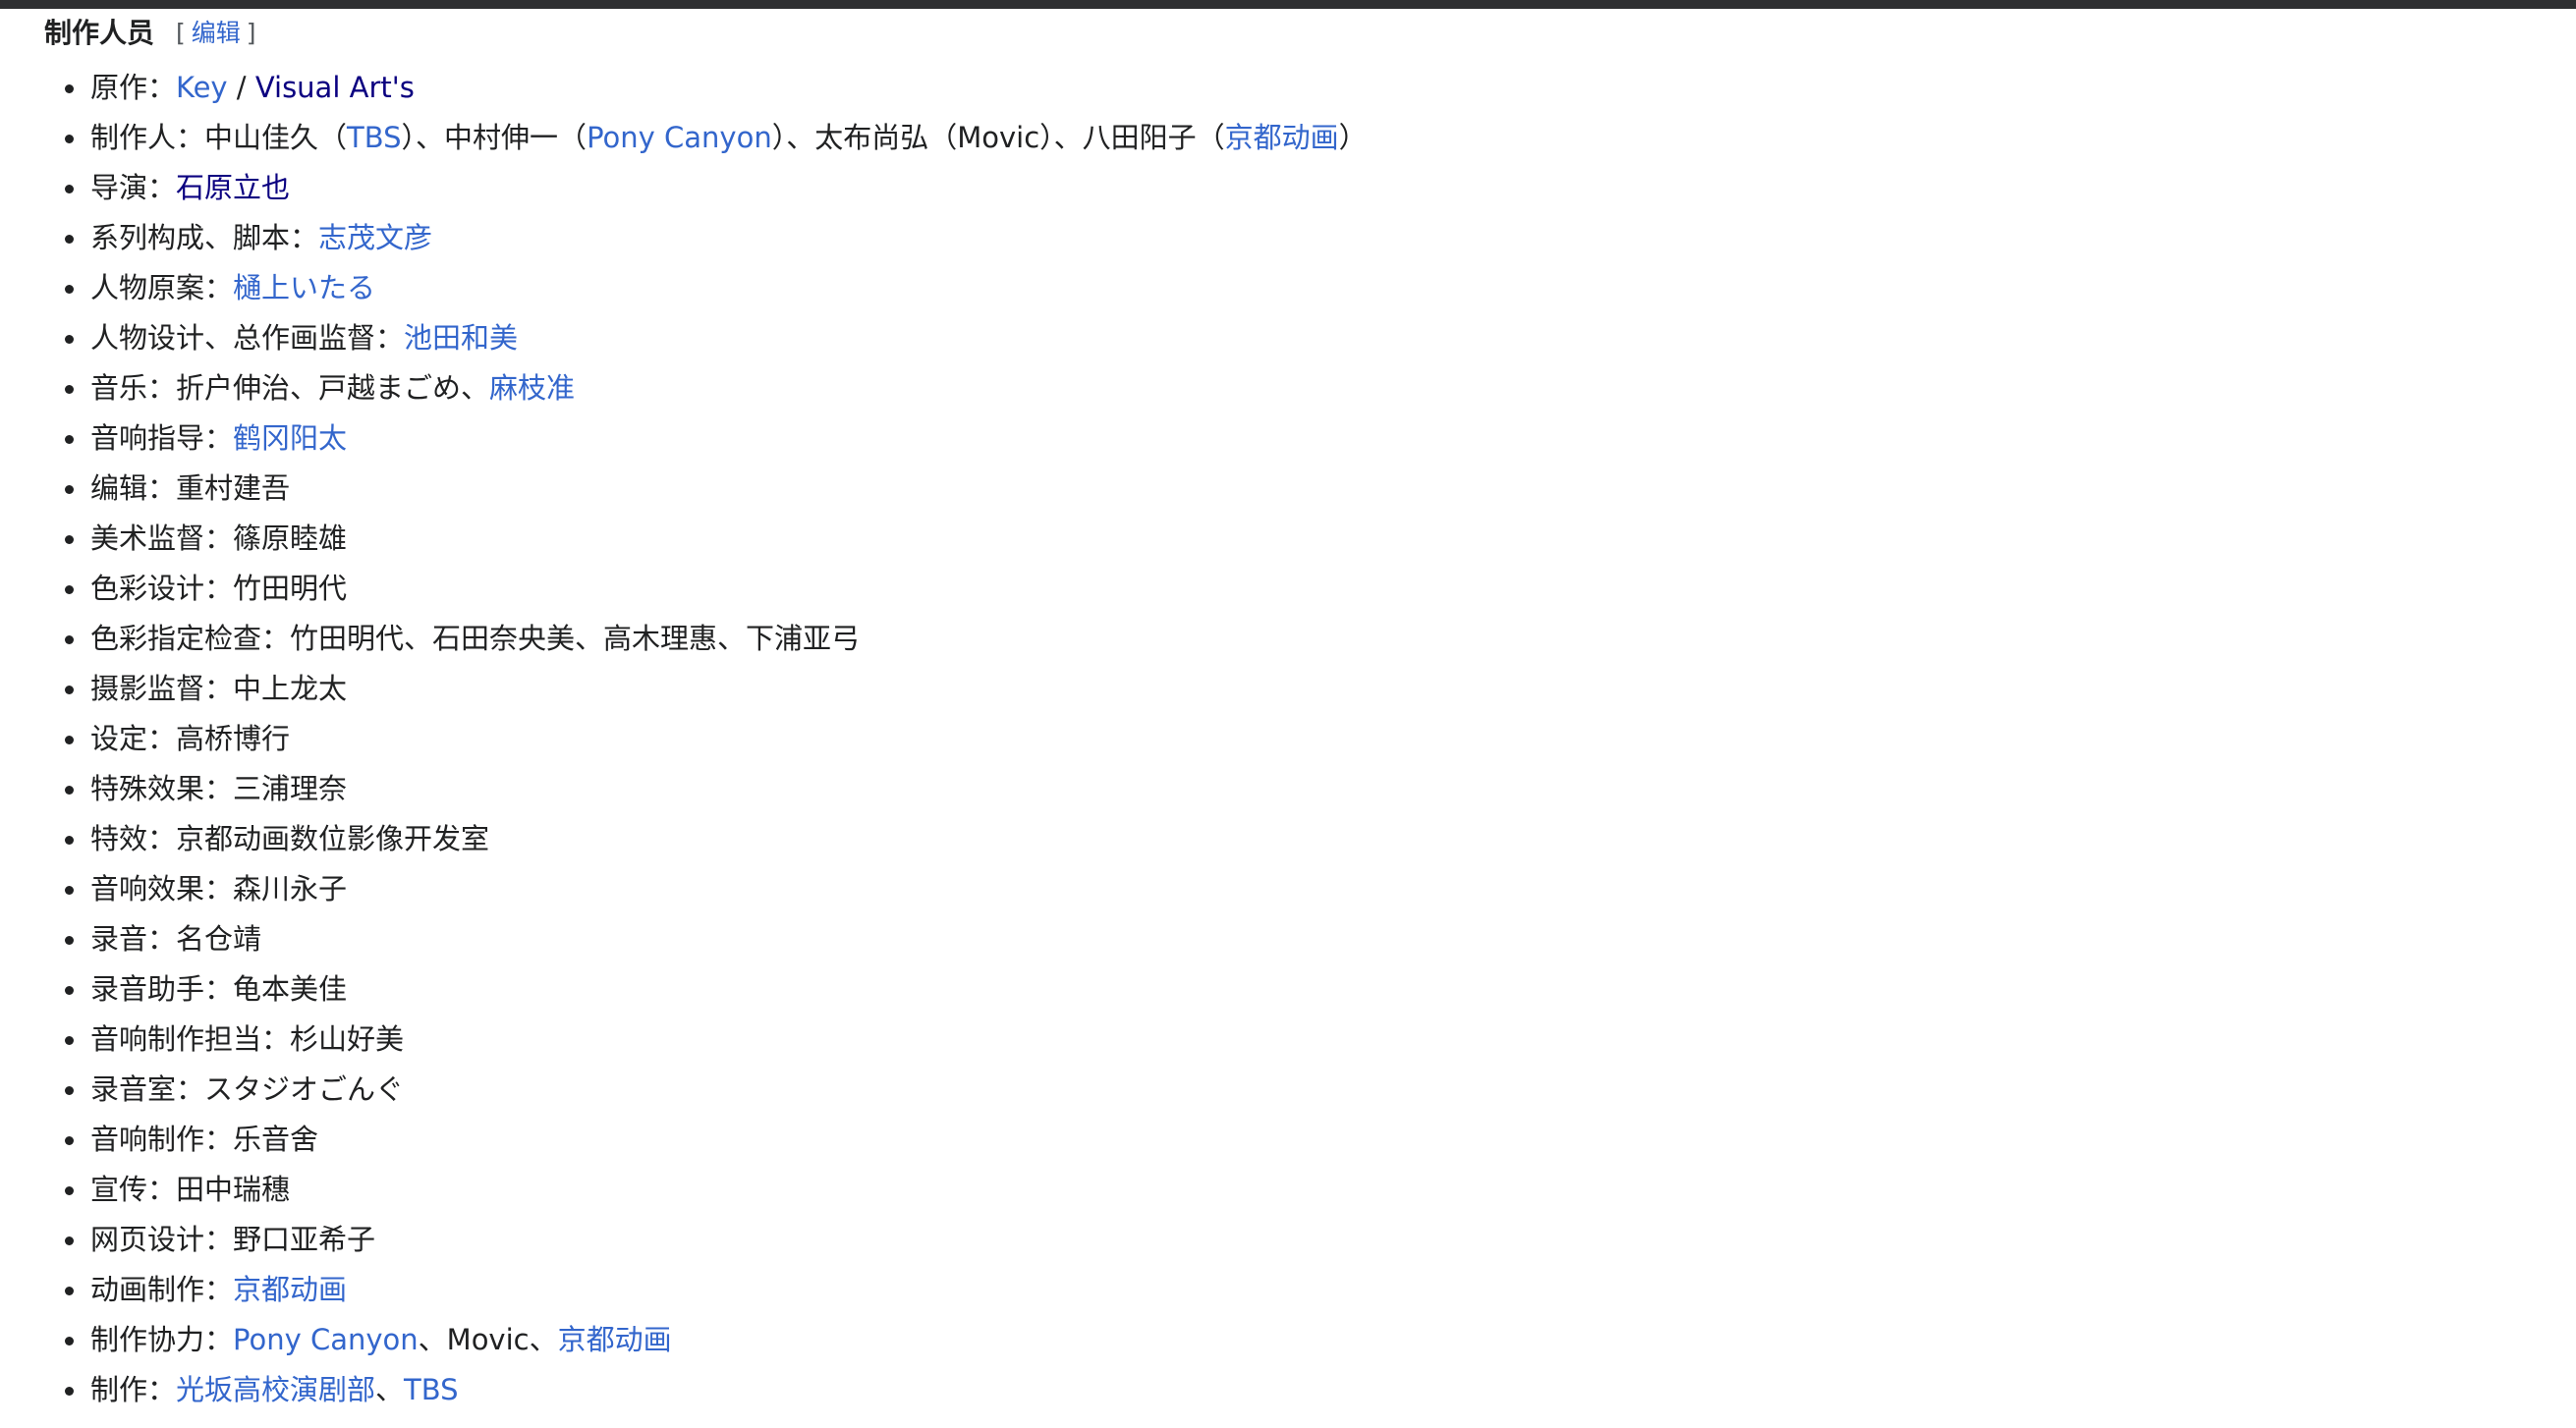 The width and height of the screenshot is (2576, 1428). What do you see at coordinates (99, 33) in the screenshot?
I see `section-title: 制作人员` at bounding box center [99, 33].